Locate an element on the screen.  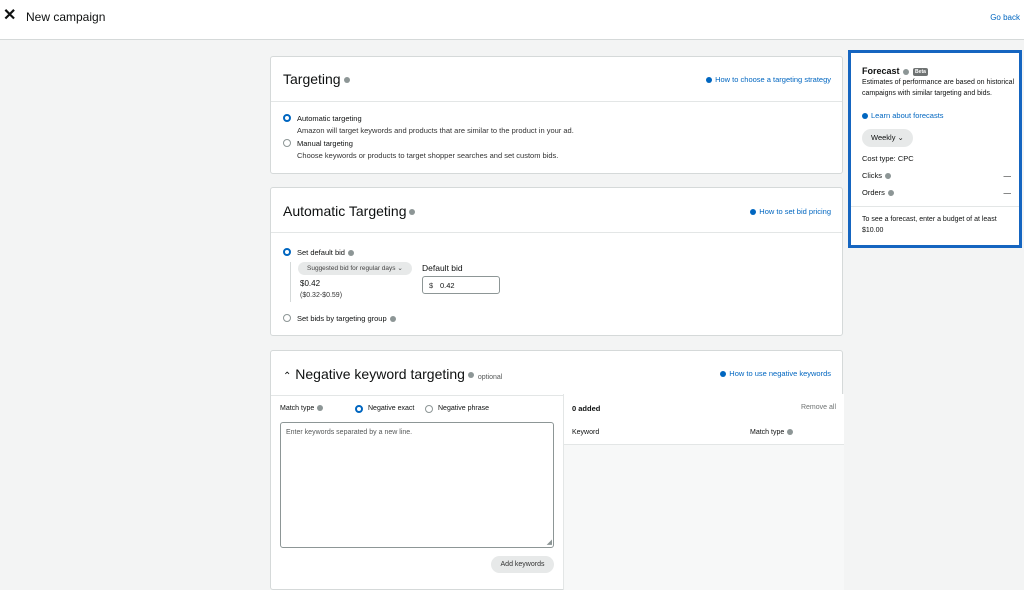
learn-forecasts-link: Learn about forecasts is located at coordinates (903, 115).